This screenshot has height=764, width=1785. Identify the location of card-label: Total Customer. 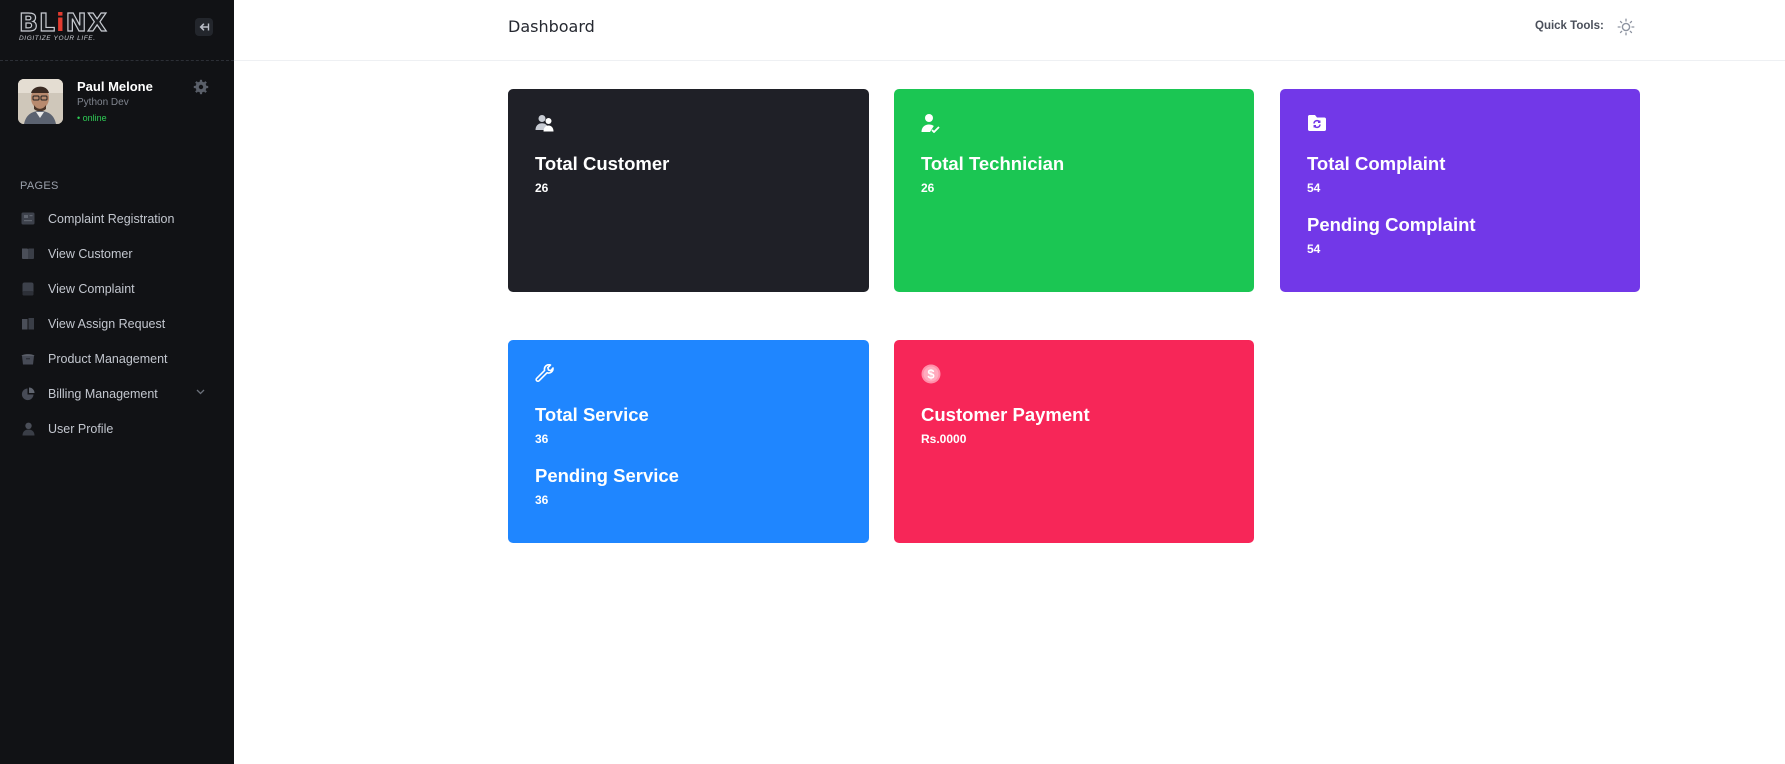
(602, 163).